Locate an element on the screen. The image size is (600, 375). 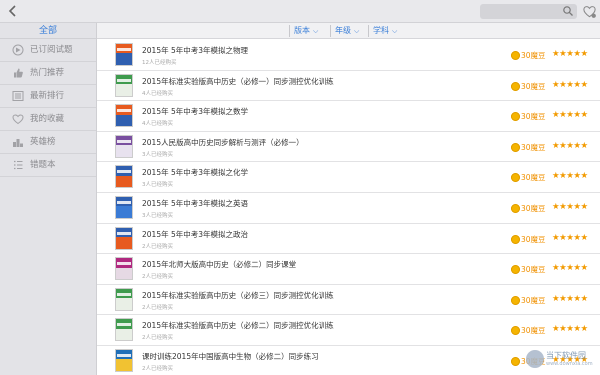
sidebar-item-heroes: 英雄榜 is located at coordinates (48, 142).